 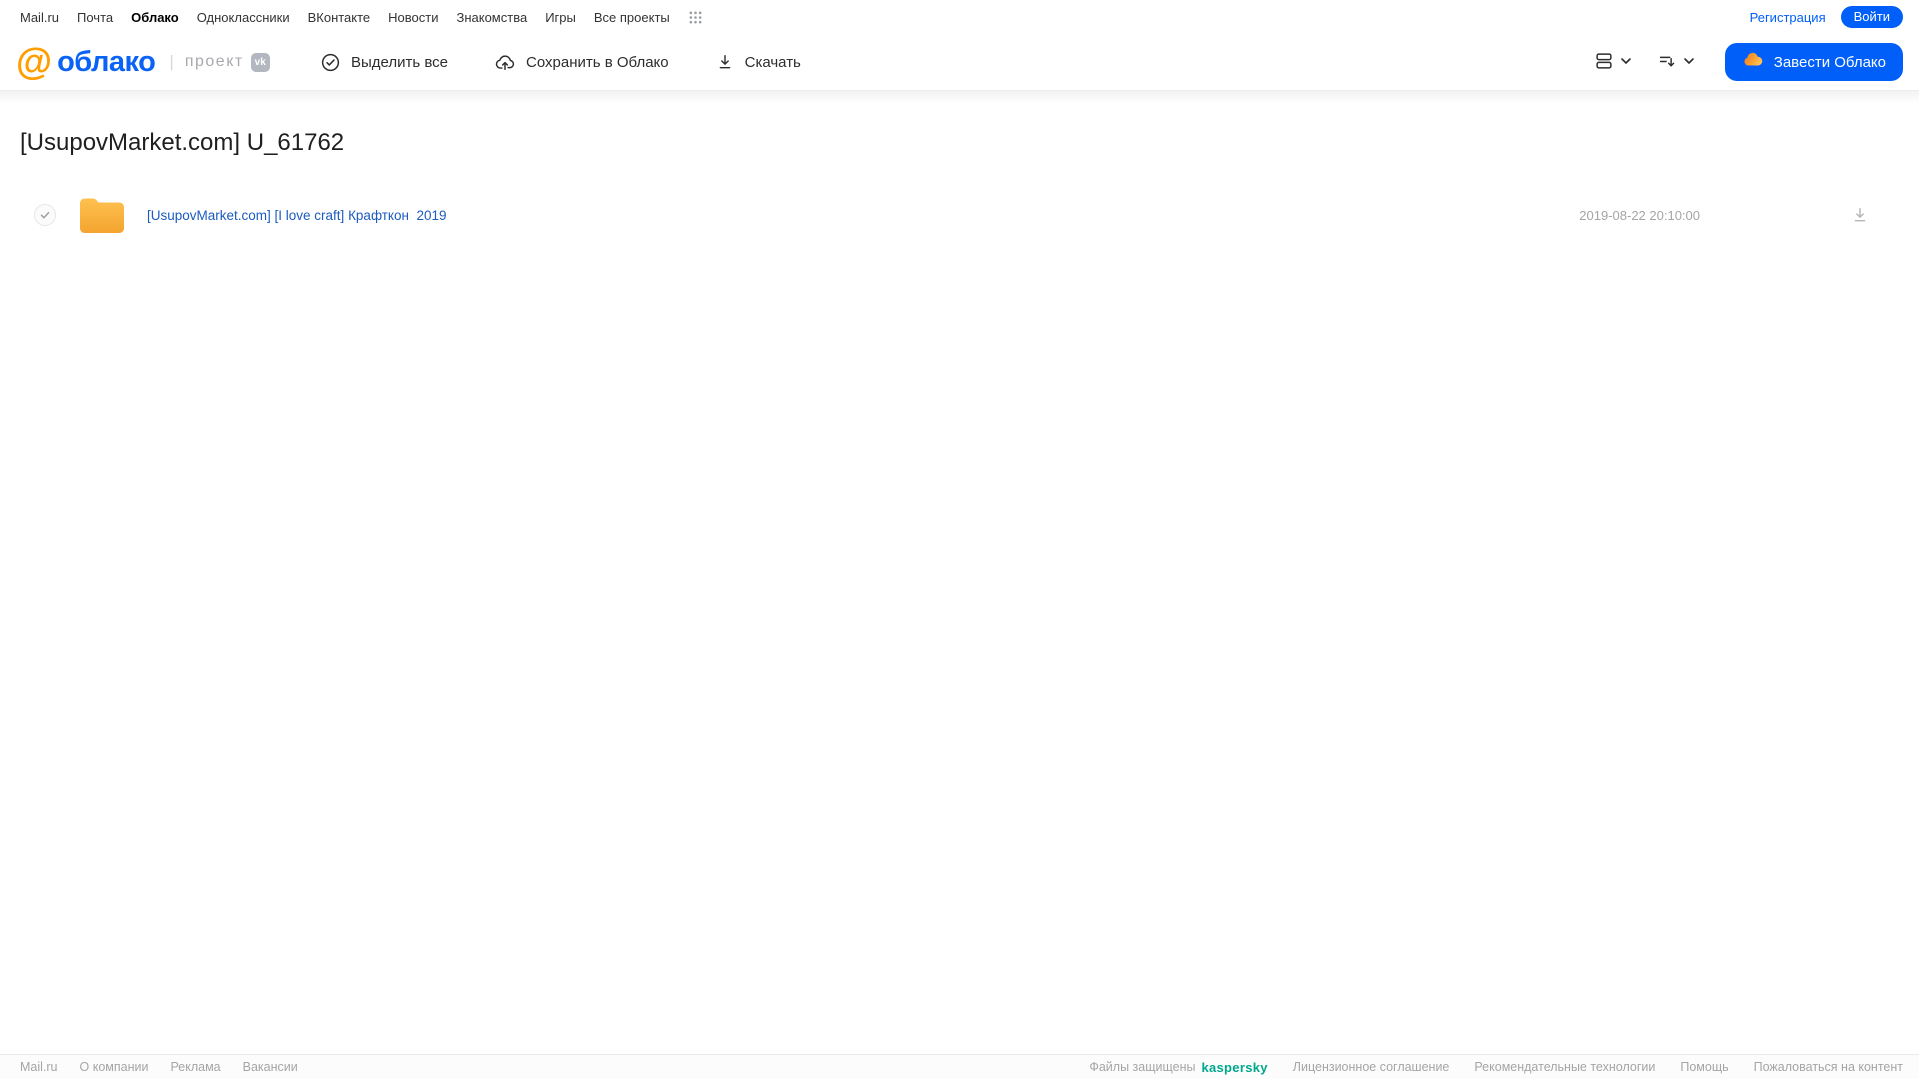 I want to click on page-title: [UsupovMarket.com] U_61762, so click(x=182, y=142).